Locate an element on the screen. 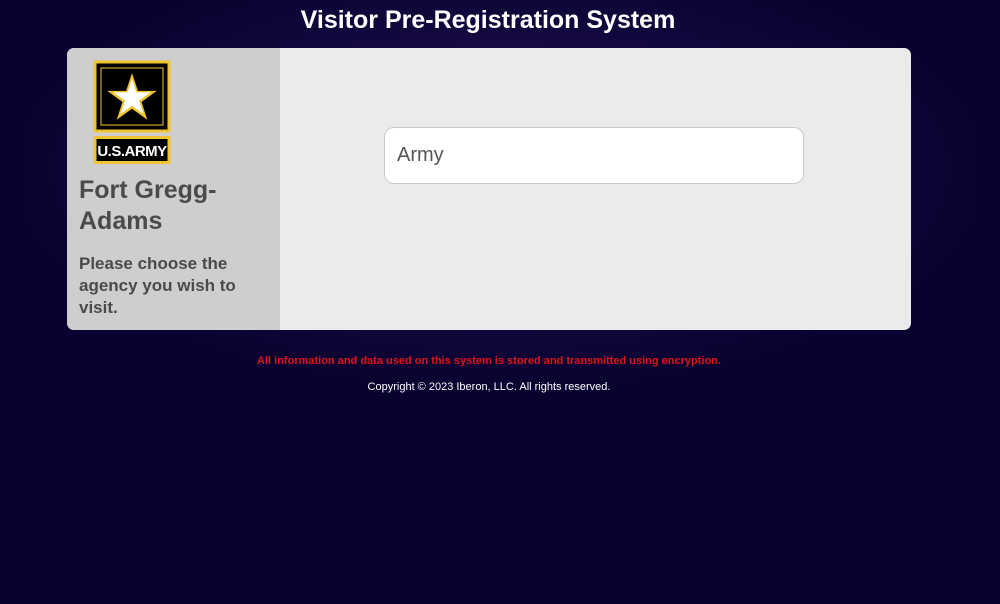 This screenshot has width=1000, height=604. us-army-star-logo-icon: U.S.ARMY is located at coordinates (132, 112).